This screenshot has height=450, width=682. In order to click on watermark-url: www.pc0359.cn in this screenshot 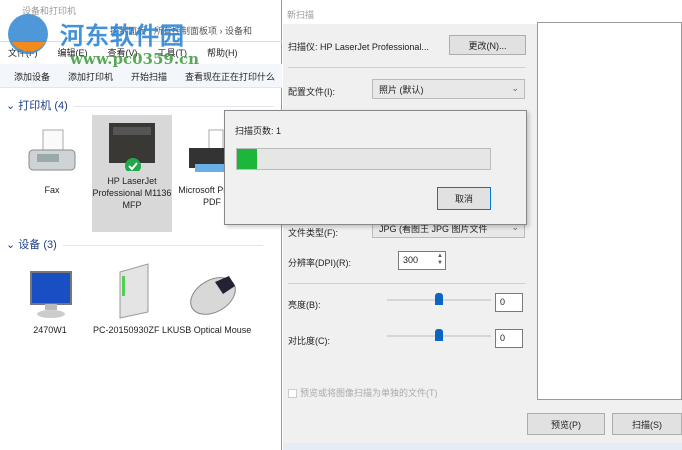, I will do `click(135, 59)`.